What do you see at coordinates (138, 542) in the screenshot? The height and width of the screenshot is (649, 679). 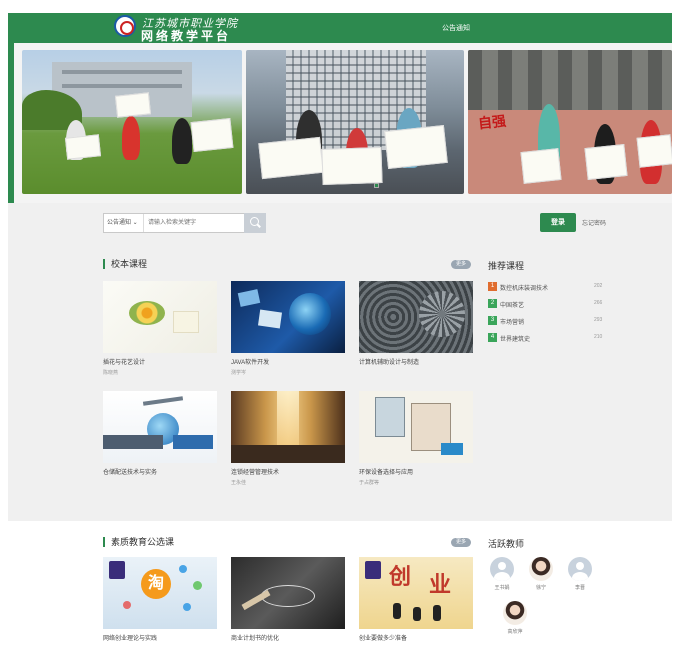 I see `quality-courses-title: 素质教育公选课` at bounding box center [138, 542].